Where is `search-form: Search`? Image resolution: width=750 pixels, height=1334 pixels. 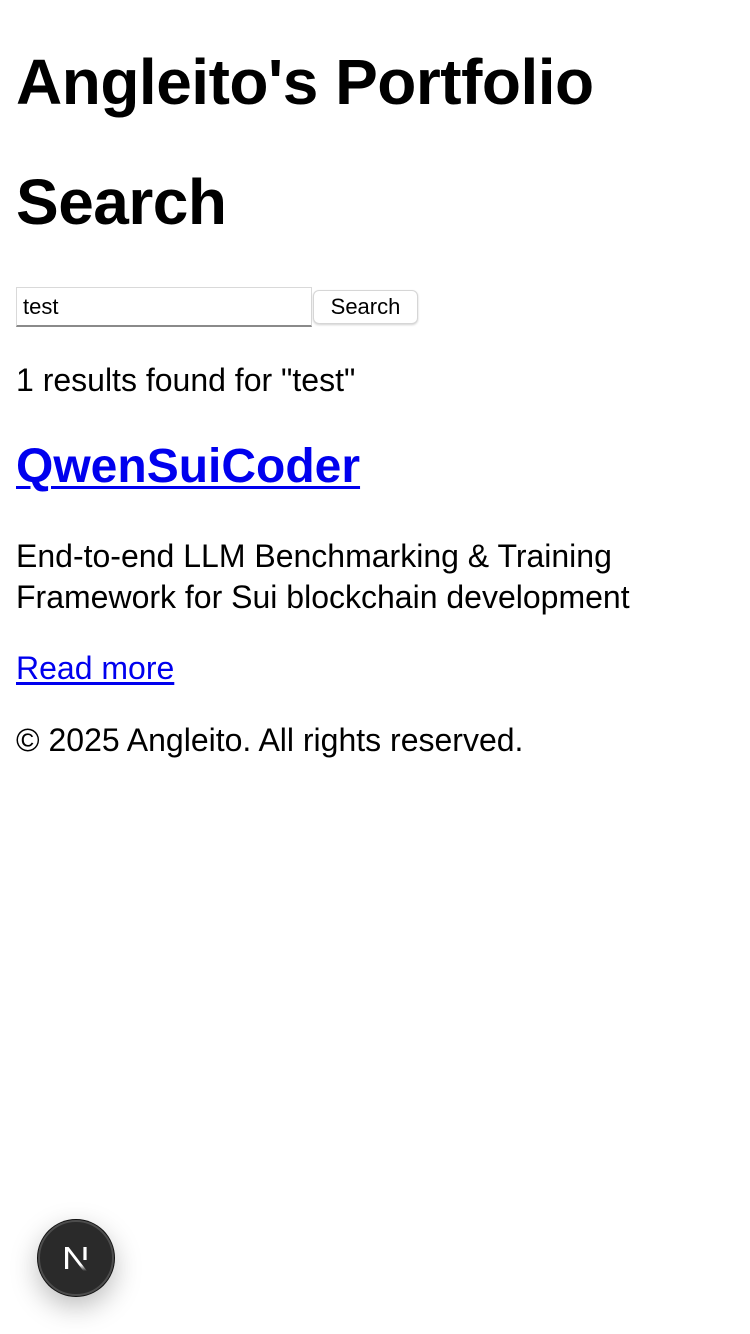
search-form: Search is located at coordinates (217, 307).